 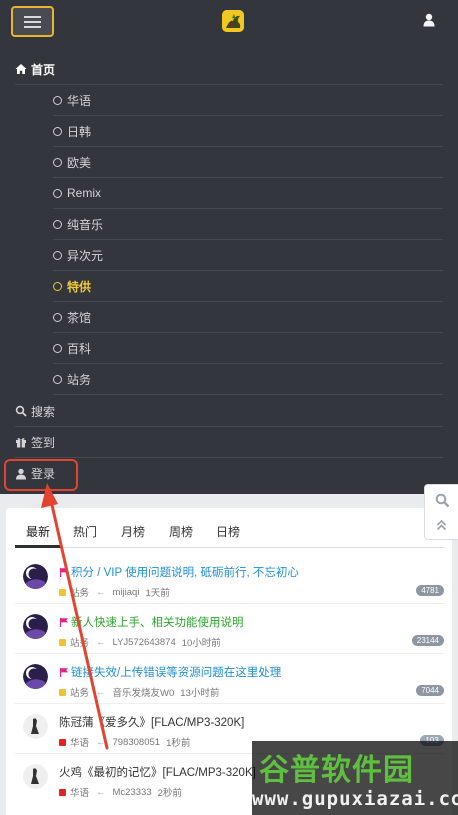 I want to click on post-time: 10小时前, so click(x=201, y=643).